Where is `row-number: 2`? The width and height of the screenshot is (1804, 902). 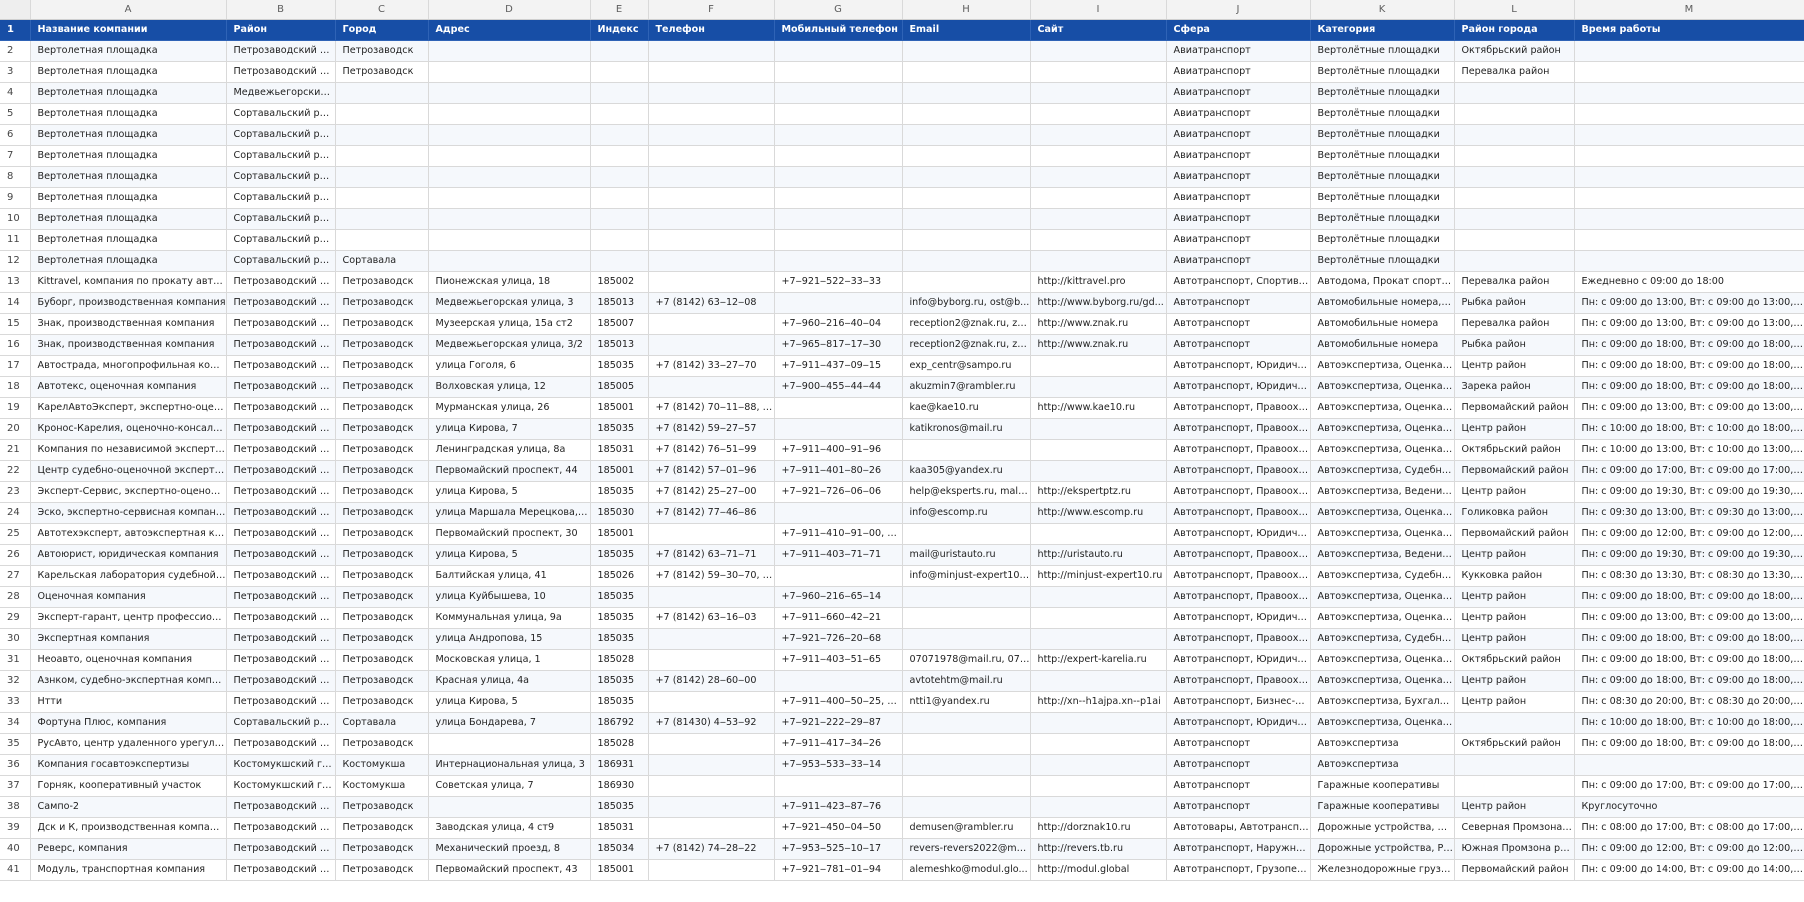
row-number: 2 is located at coordinates (15, 51).